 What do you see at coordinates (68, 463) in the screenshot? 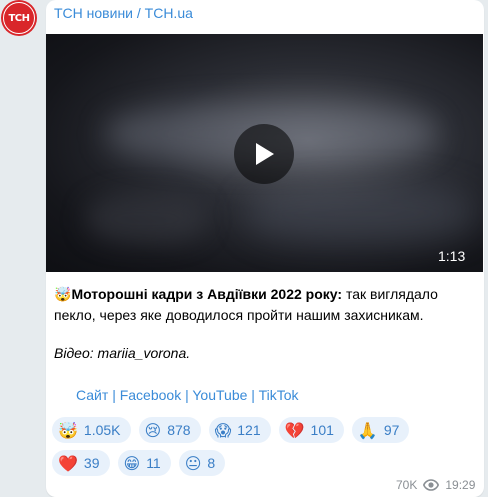
I see `red-heart-emoji-icon: ❤️` at bounding box center [68, 463].